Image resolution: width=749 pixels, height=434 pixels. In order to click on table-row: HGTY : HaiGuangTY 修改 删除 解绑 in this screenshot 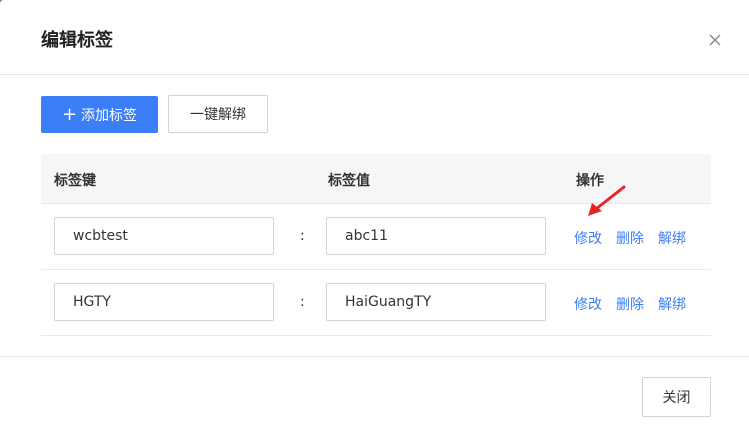, I will do `click(376, 303)`.